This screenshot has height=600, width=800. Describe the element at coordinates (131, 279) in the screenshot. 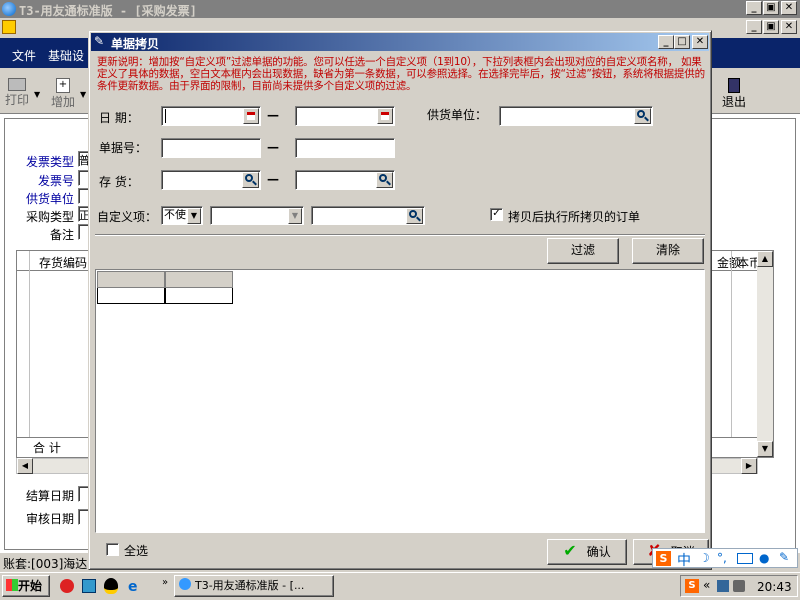

I see `results-header-cell` at that location.